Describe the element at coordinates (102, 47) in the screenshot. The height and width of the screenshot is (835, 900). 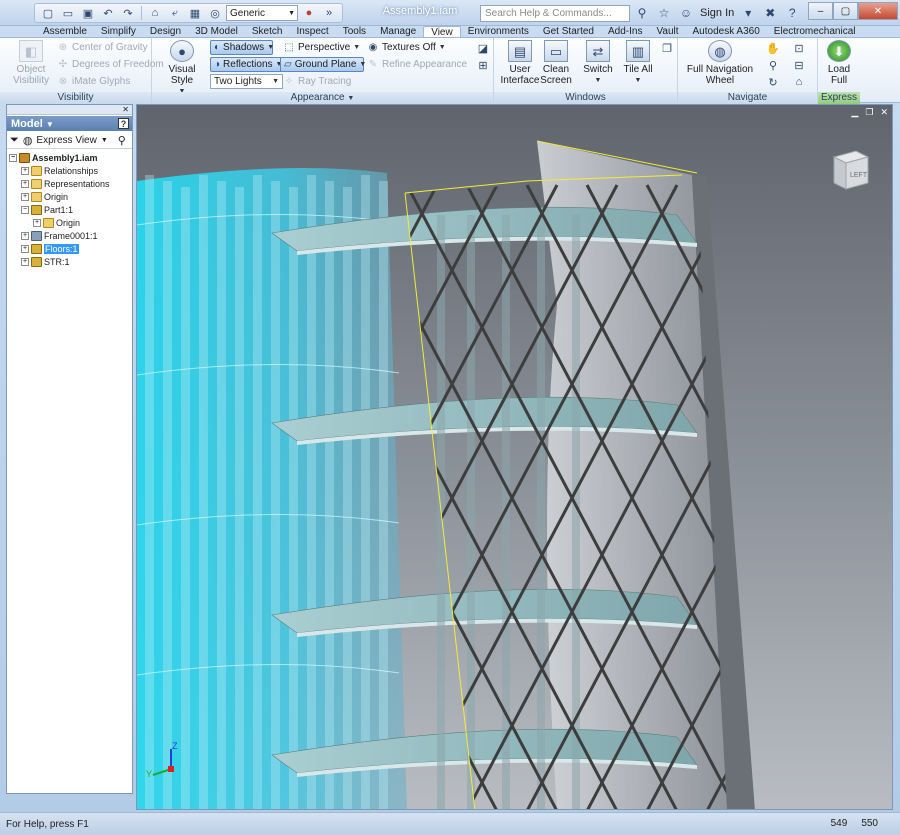
I see `center-of-gravity-button: ⊕ Center of Gravity` at that location.